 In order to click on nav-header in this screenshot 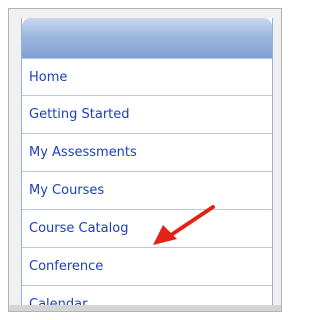, I will do `click(147, 38)`.